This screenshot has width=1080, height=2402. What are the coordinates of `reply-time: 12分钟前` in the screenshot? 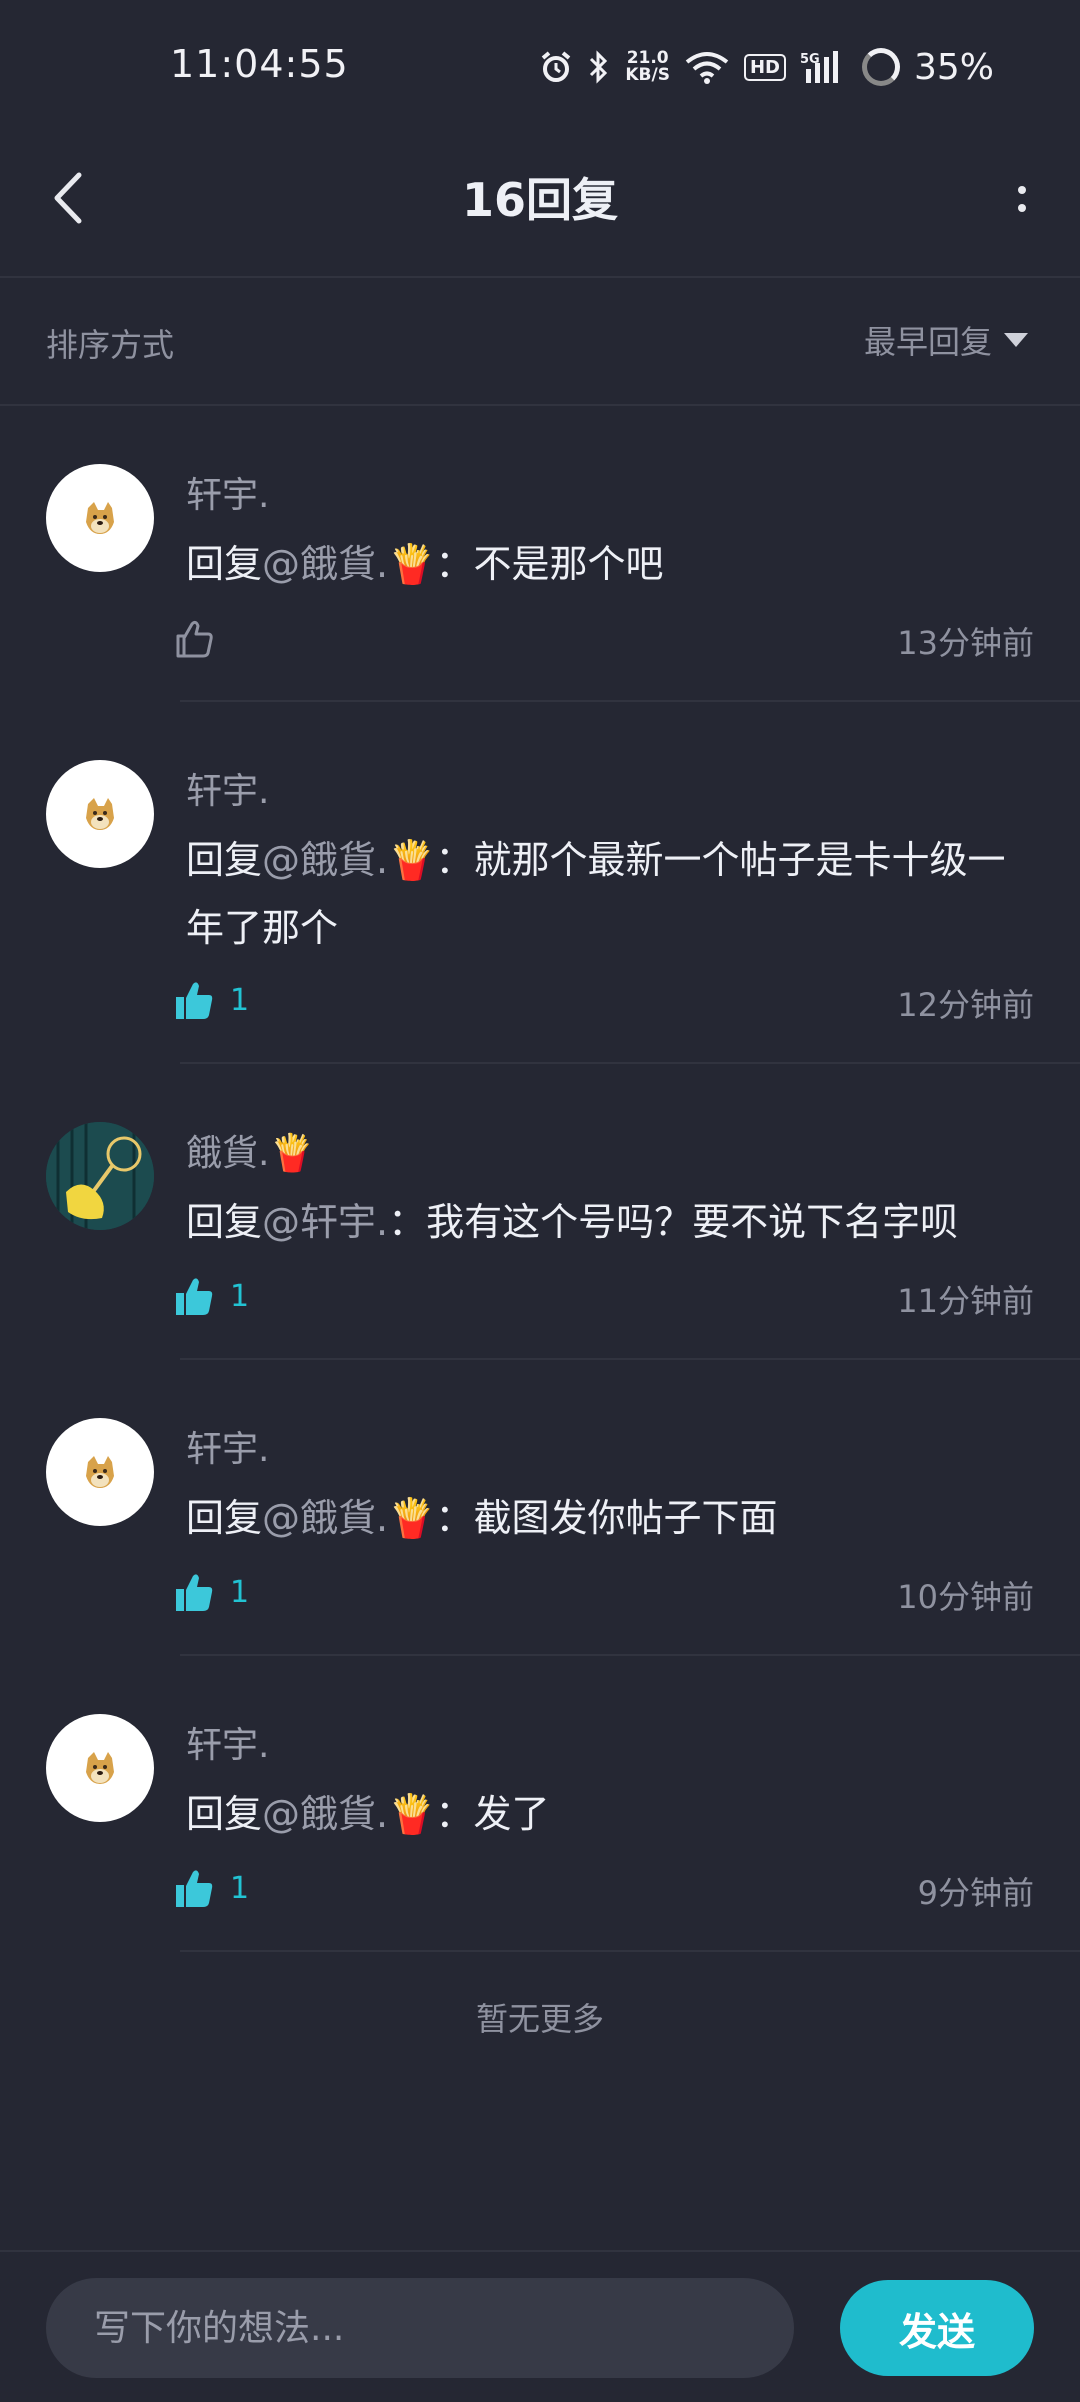 It's located at (965, 1005).